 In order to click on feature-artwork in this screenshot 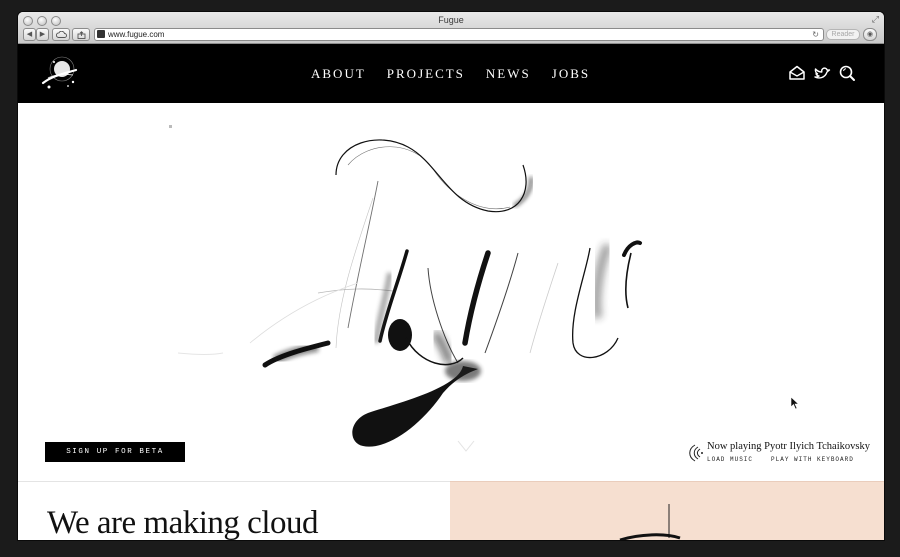, I will do `click(650, 522)`.